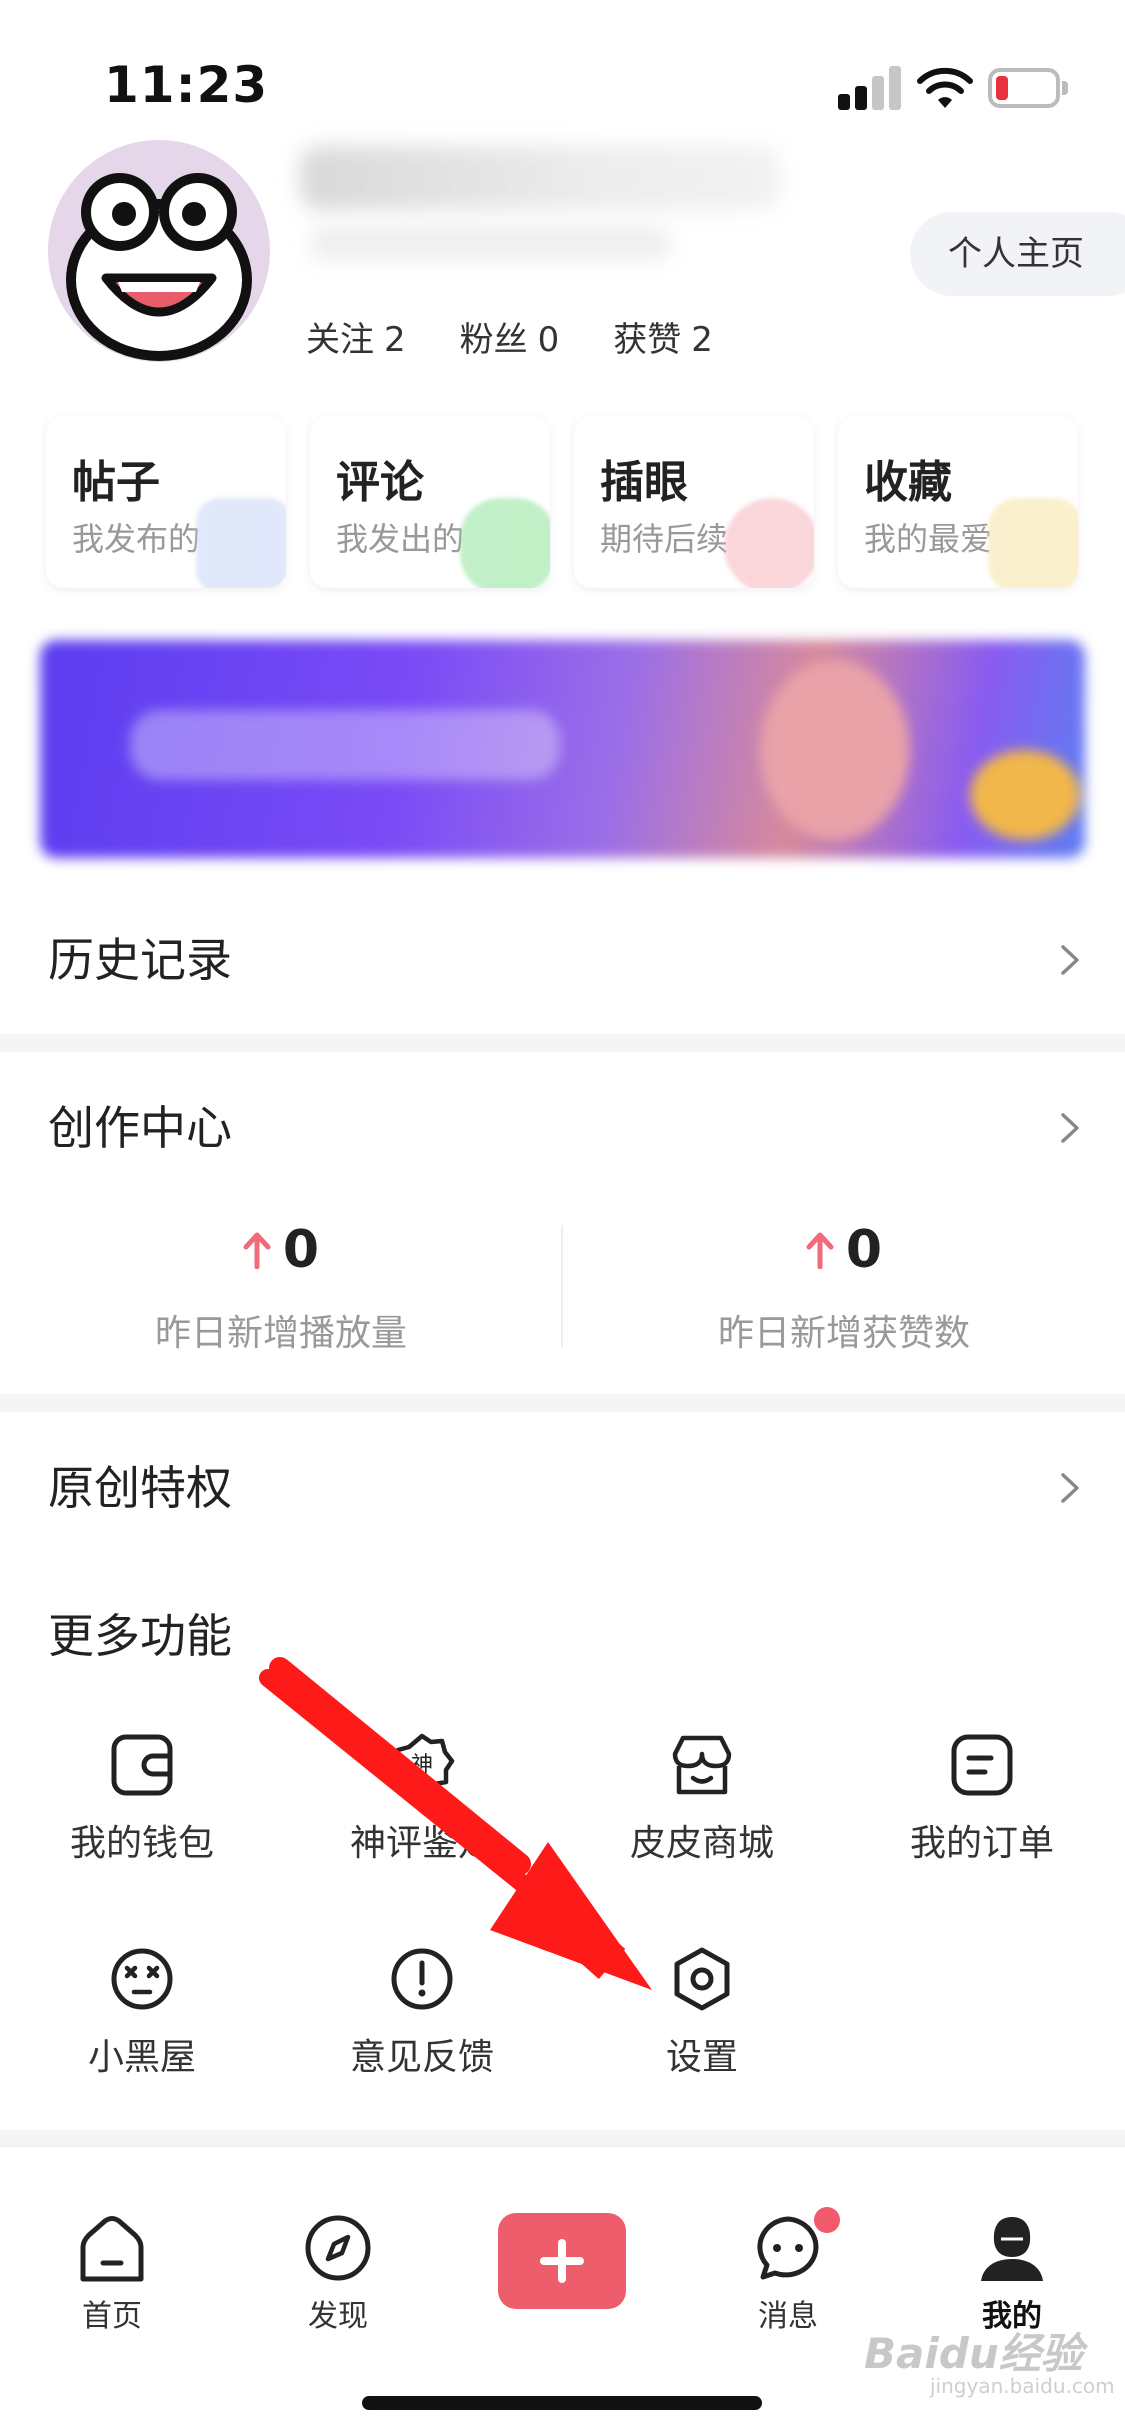 The width and height of the screenshot is (1125, 2436). Describe the element at coordinates (562, 2403) in the screenshot. I see `home-indicator` at that location.